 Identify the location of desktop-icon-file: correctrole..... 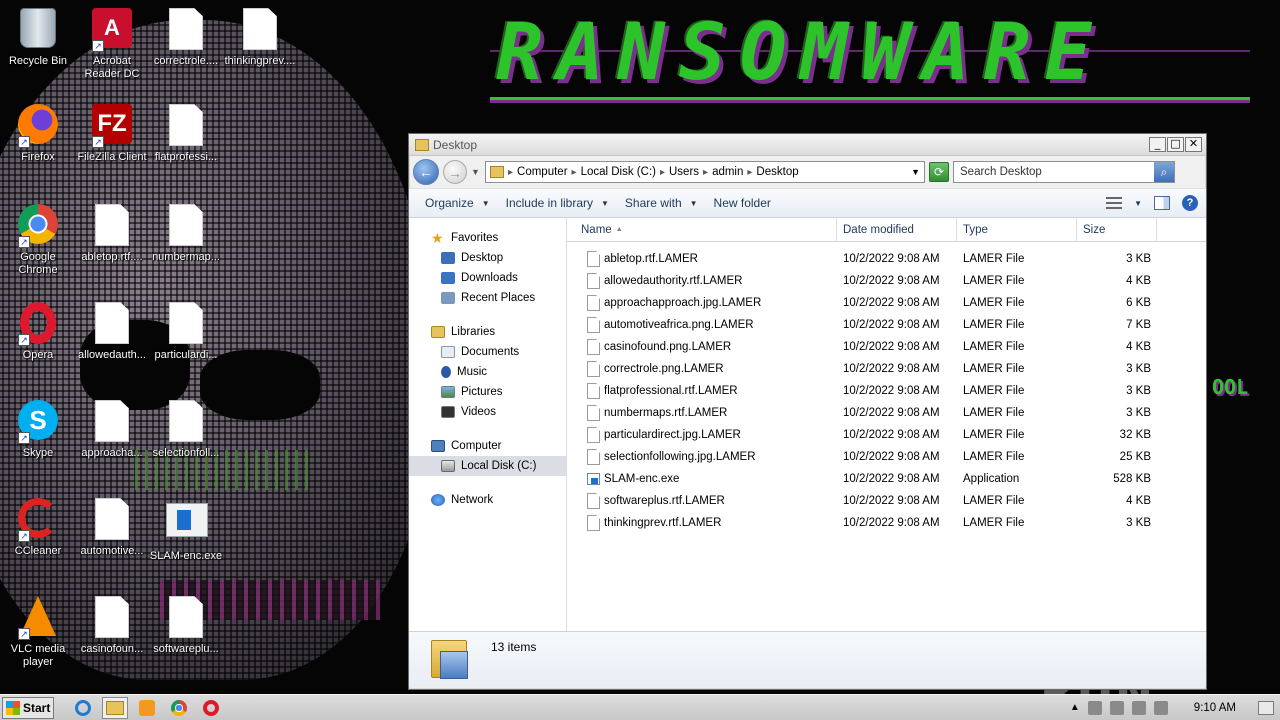
(186, 38).